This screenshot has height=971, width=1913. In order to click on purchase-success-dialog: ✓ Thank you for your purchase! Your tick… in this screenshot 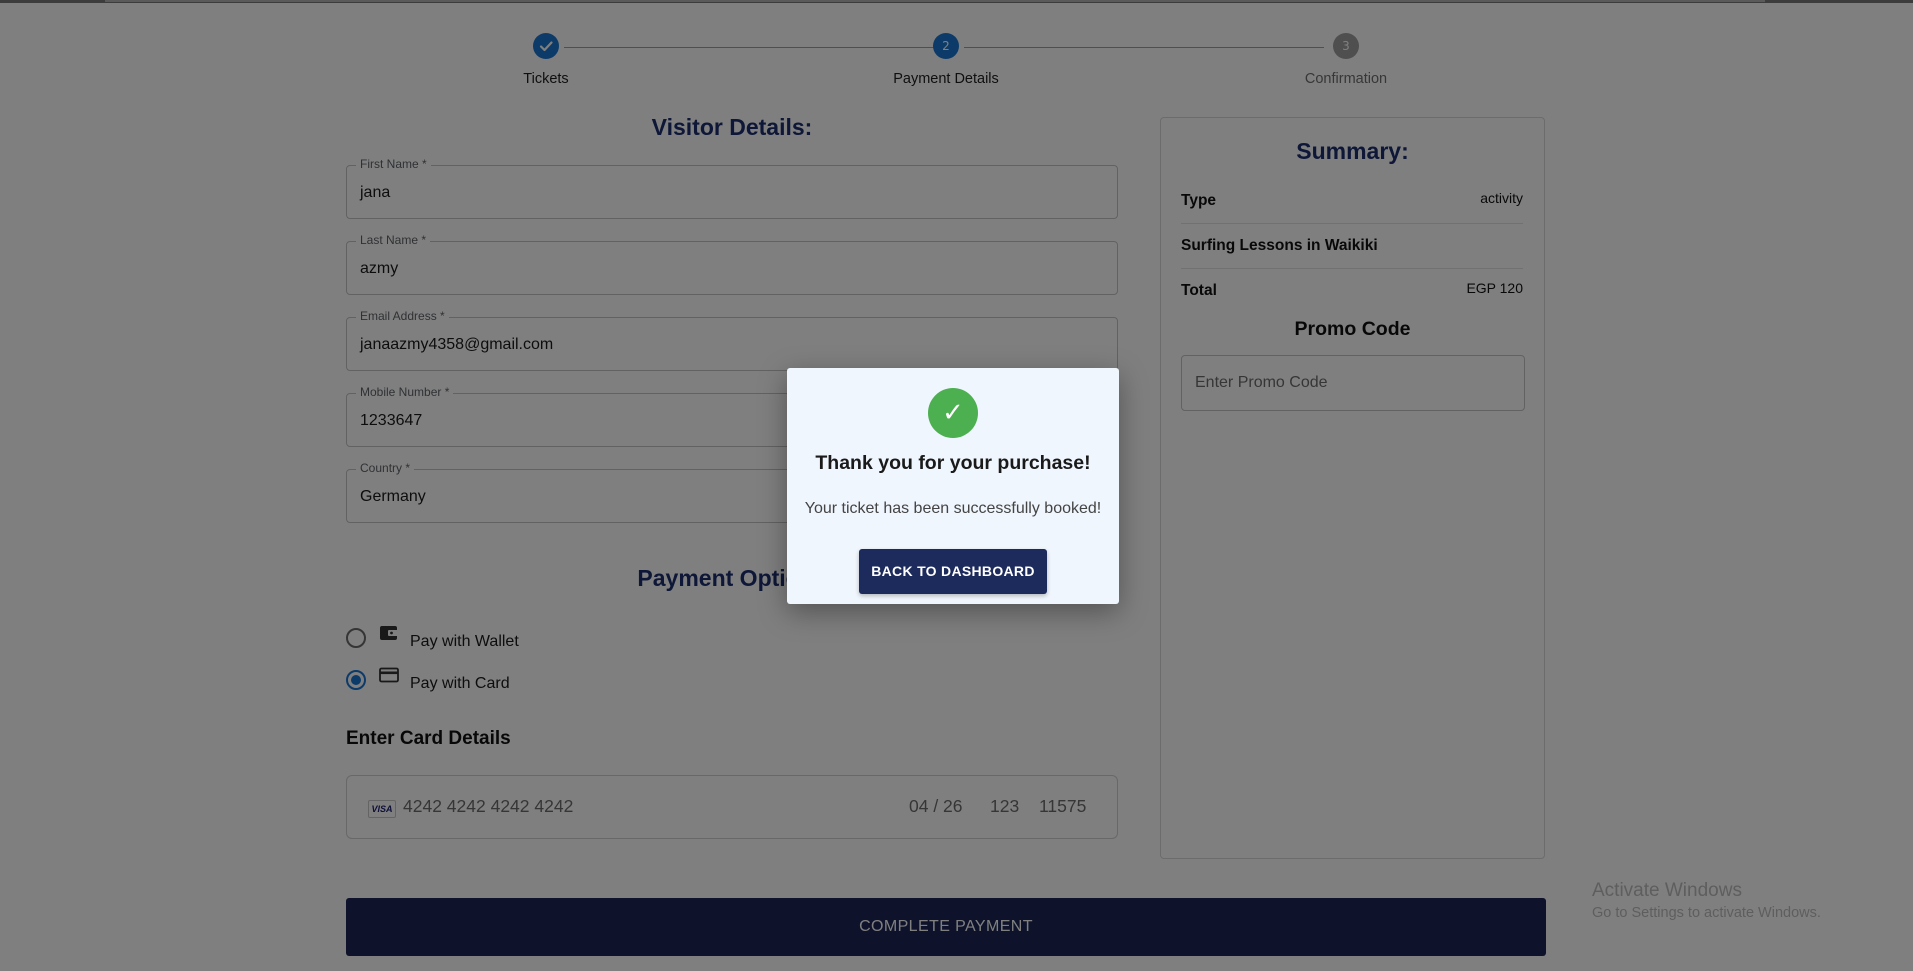, I will do `click(953, 486)`.